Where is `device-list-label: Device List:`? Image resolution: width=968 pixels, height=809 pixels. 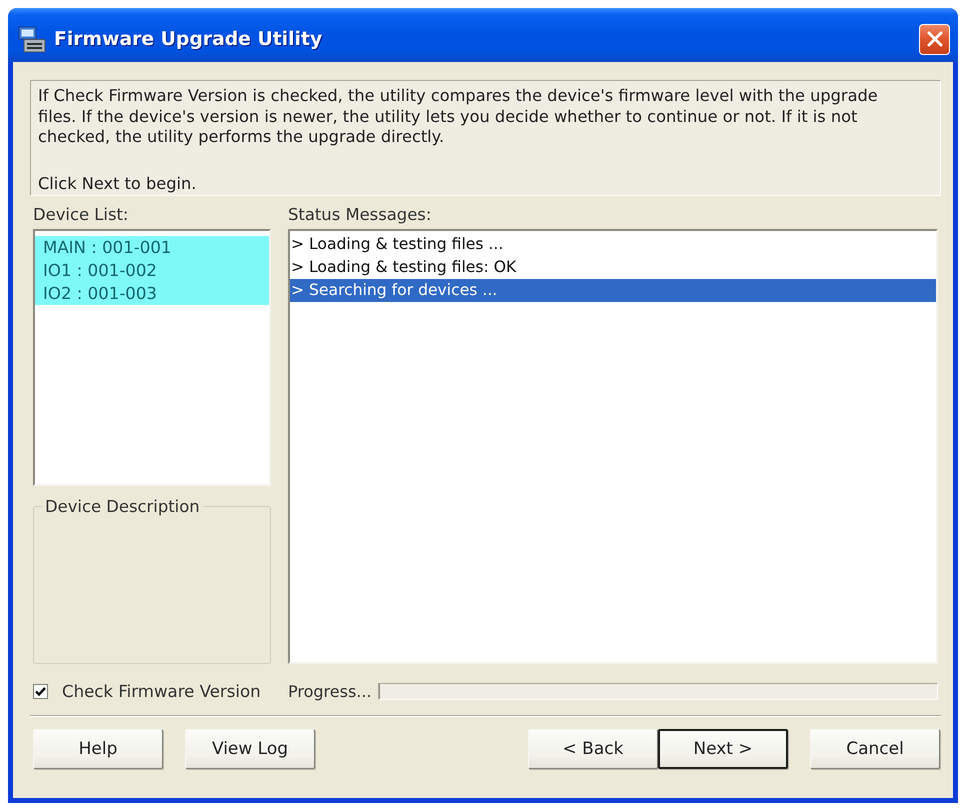 device-list-label: Device List: is located at coordinates (81, 215).